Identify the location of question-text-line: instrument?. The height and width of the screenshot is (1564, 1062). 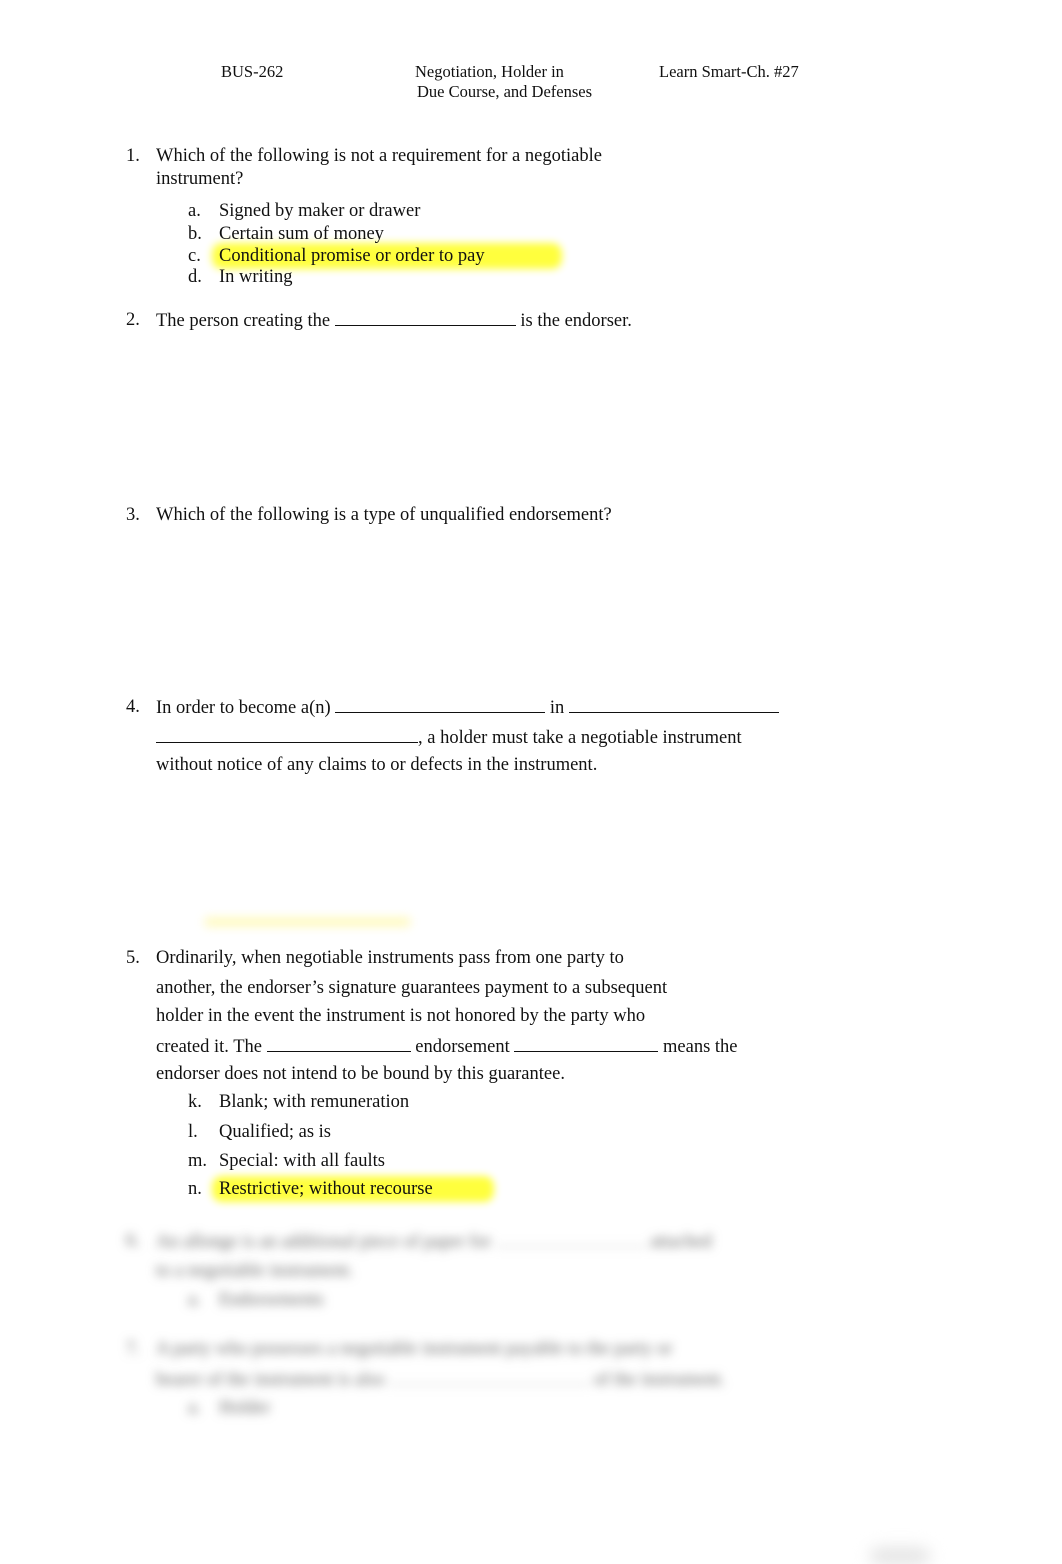
(200, 179).